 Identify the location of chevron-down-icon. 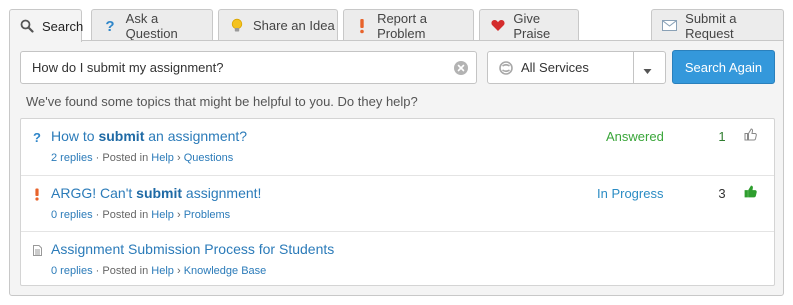
(647, 70).